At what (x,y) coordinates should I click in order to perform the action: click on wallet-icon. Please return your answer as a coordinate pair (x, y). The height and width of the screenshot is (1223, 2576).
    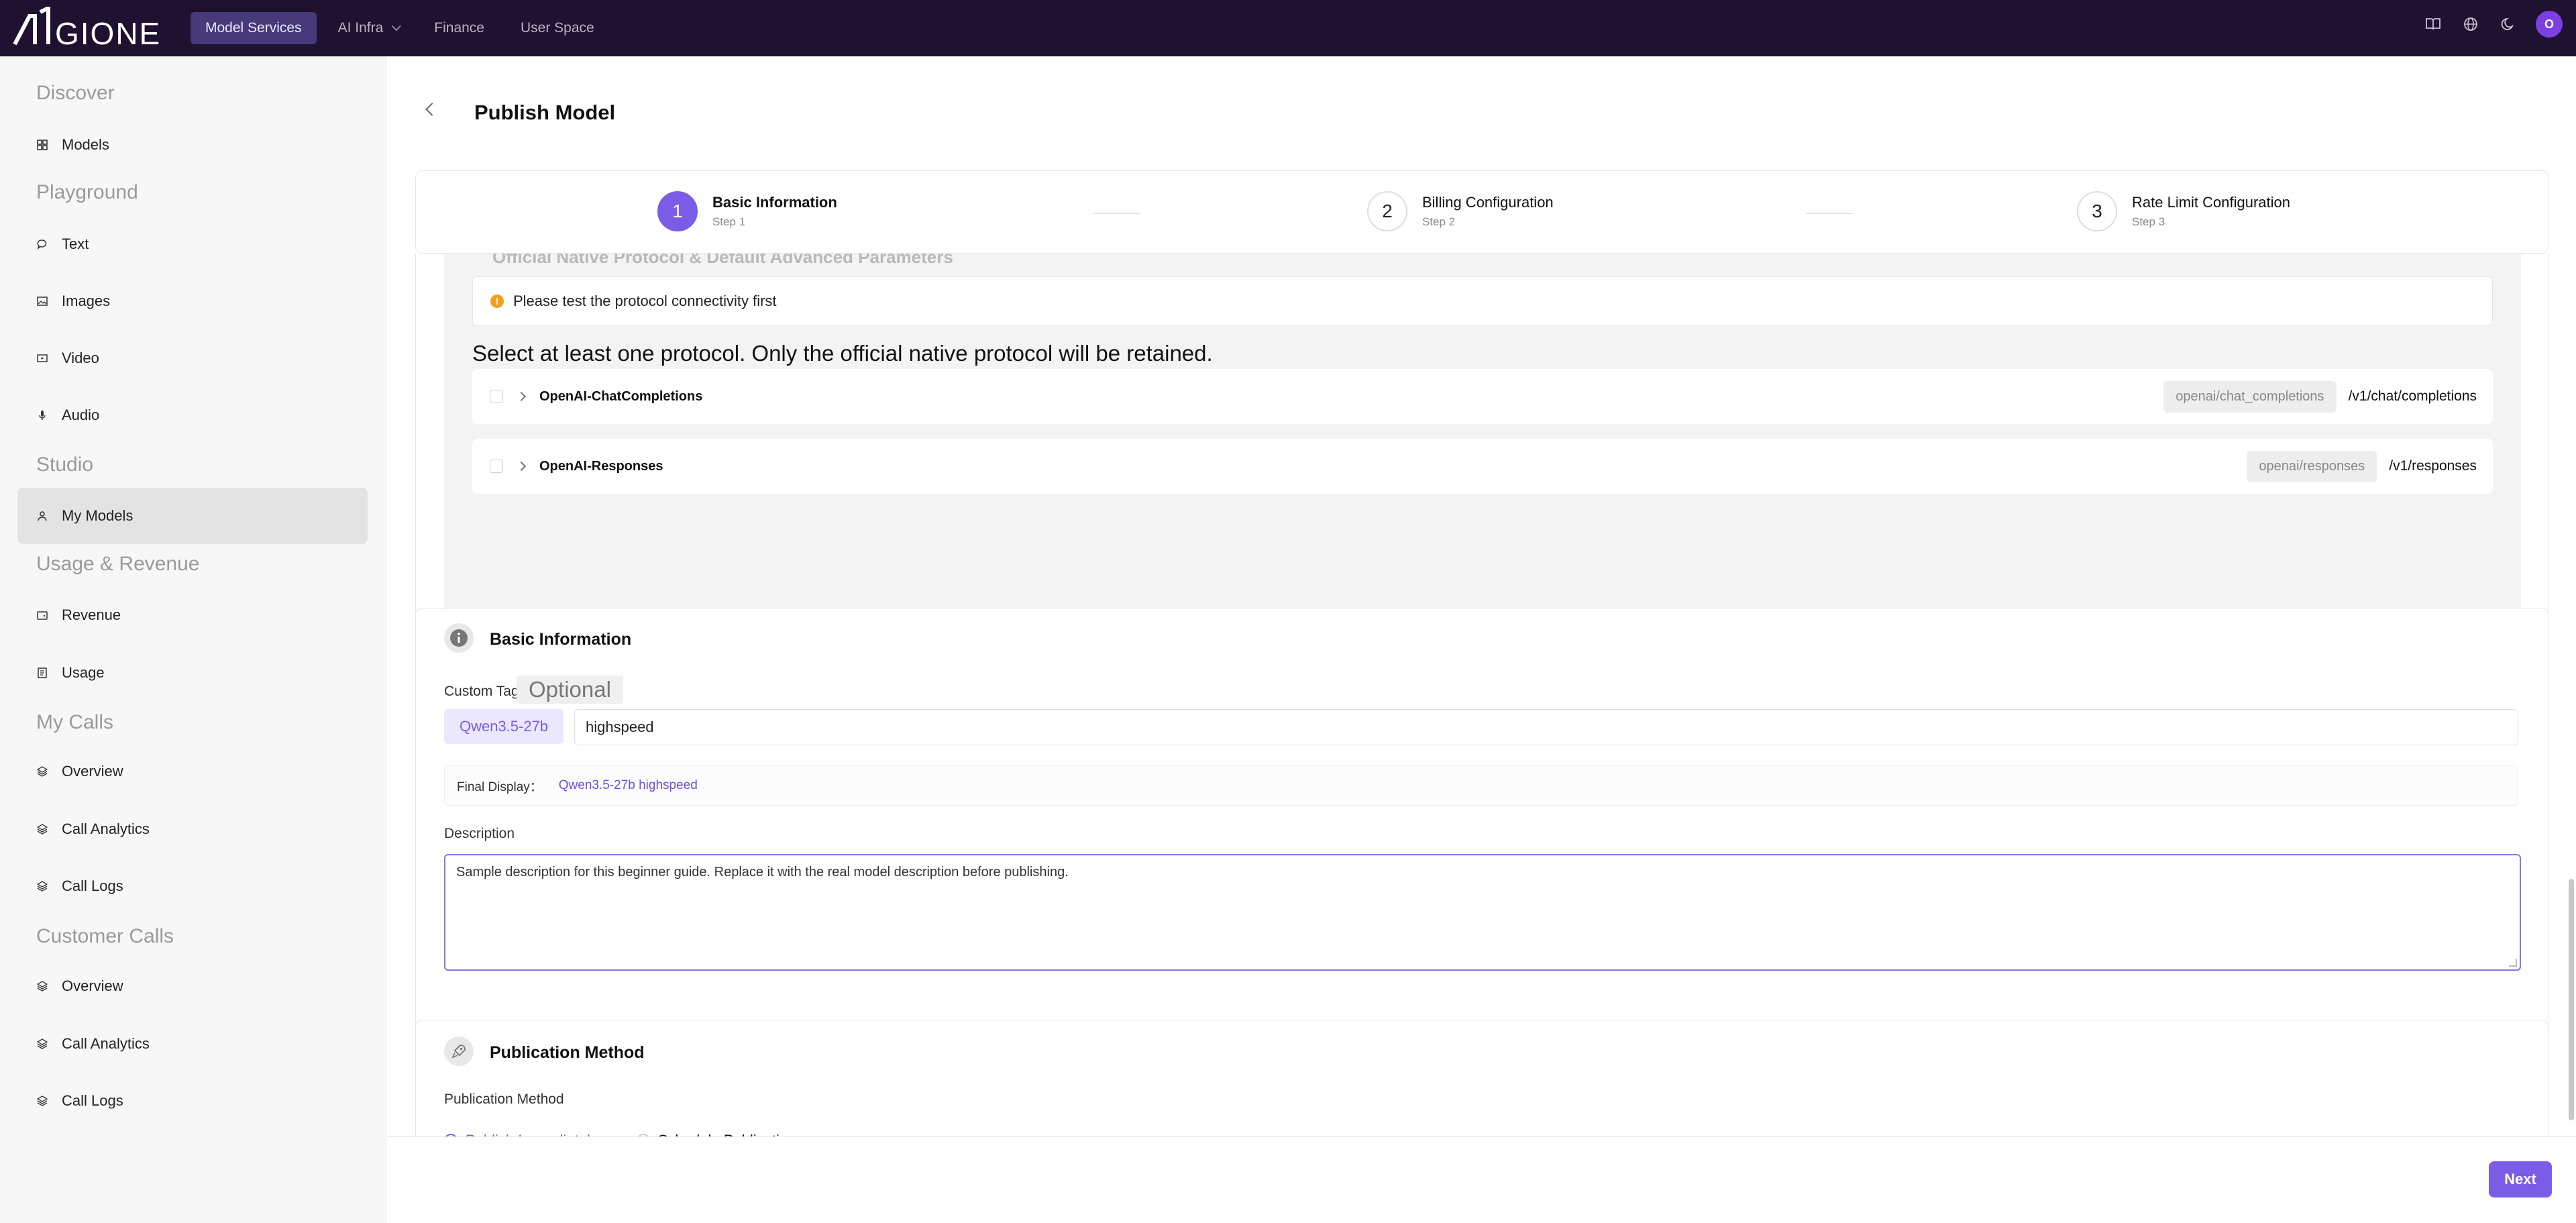
    Looking at the image, I should click on (42, 615).